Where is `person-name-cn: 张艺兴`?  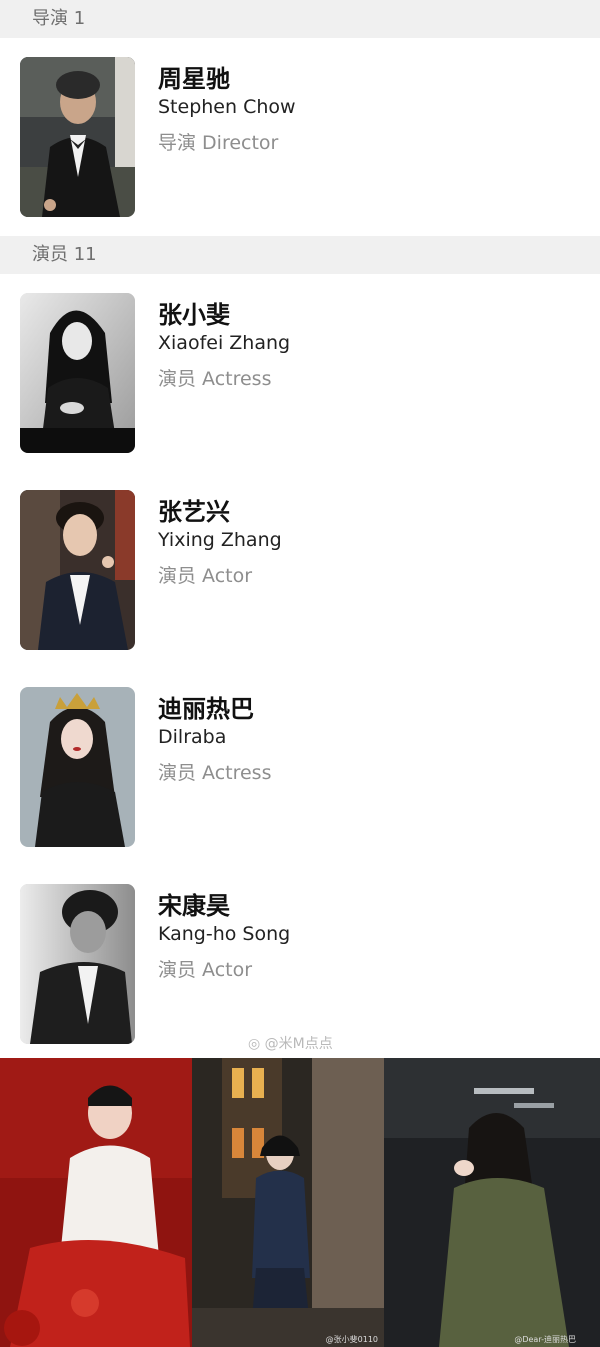 person-name-cn: 张艺兴 is located at coordinates (194, 512).